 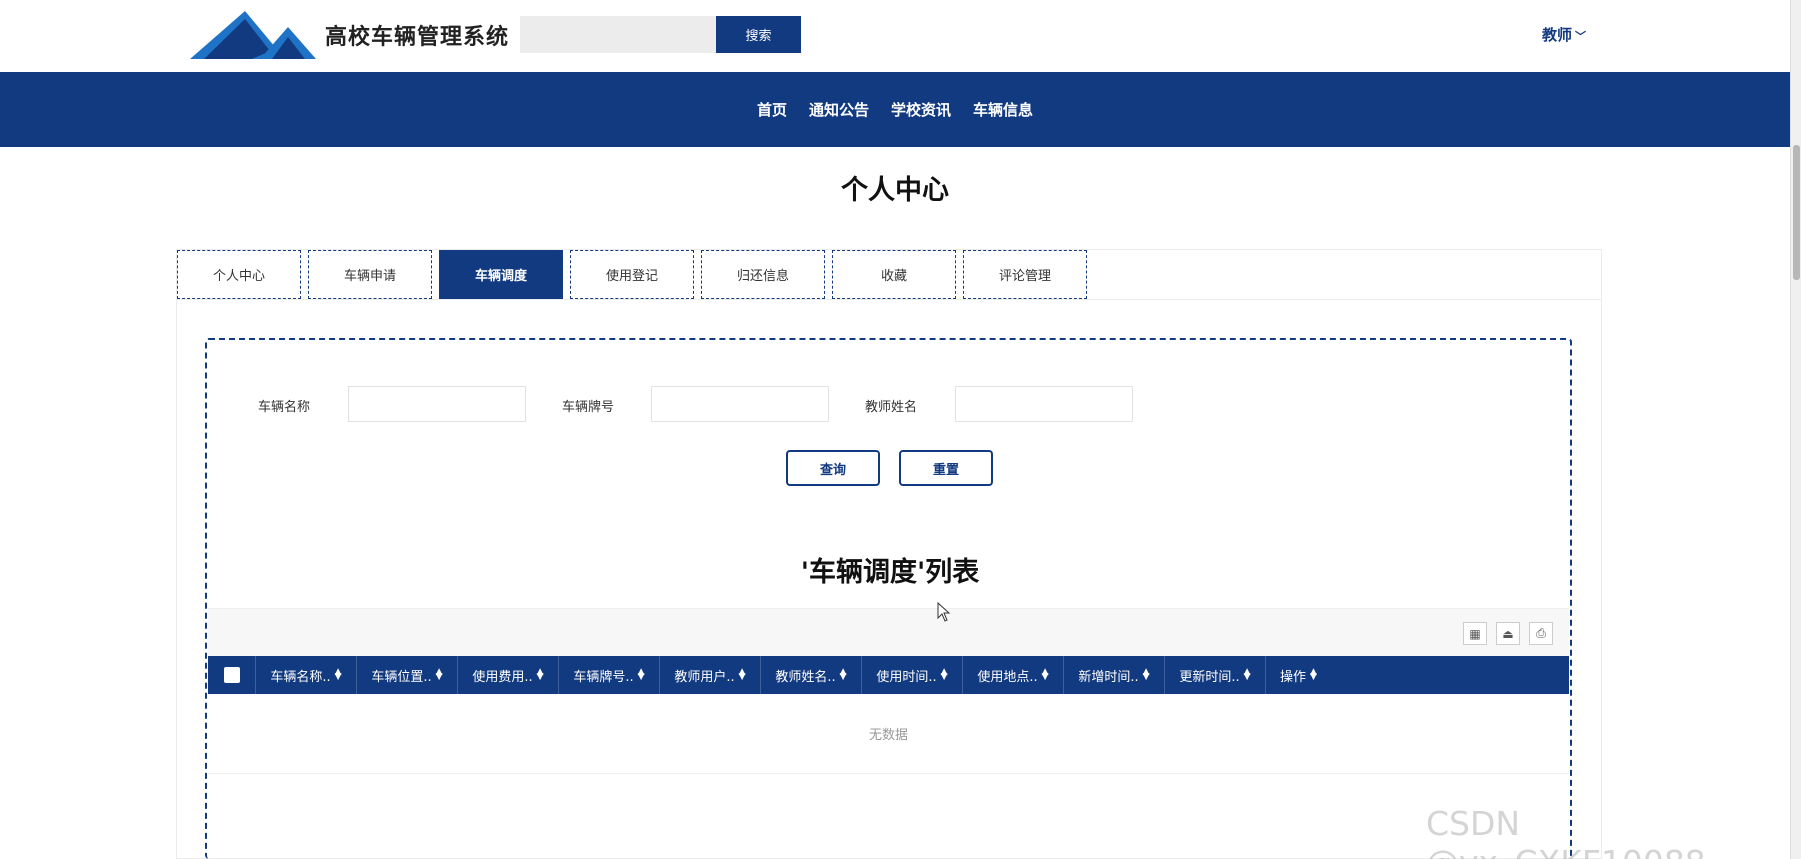 What do you see at coordinates (1508, 633) in the screenshot?
I see `export-icon: ⏏` at bounding box center [1508, 633].